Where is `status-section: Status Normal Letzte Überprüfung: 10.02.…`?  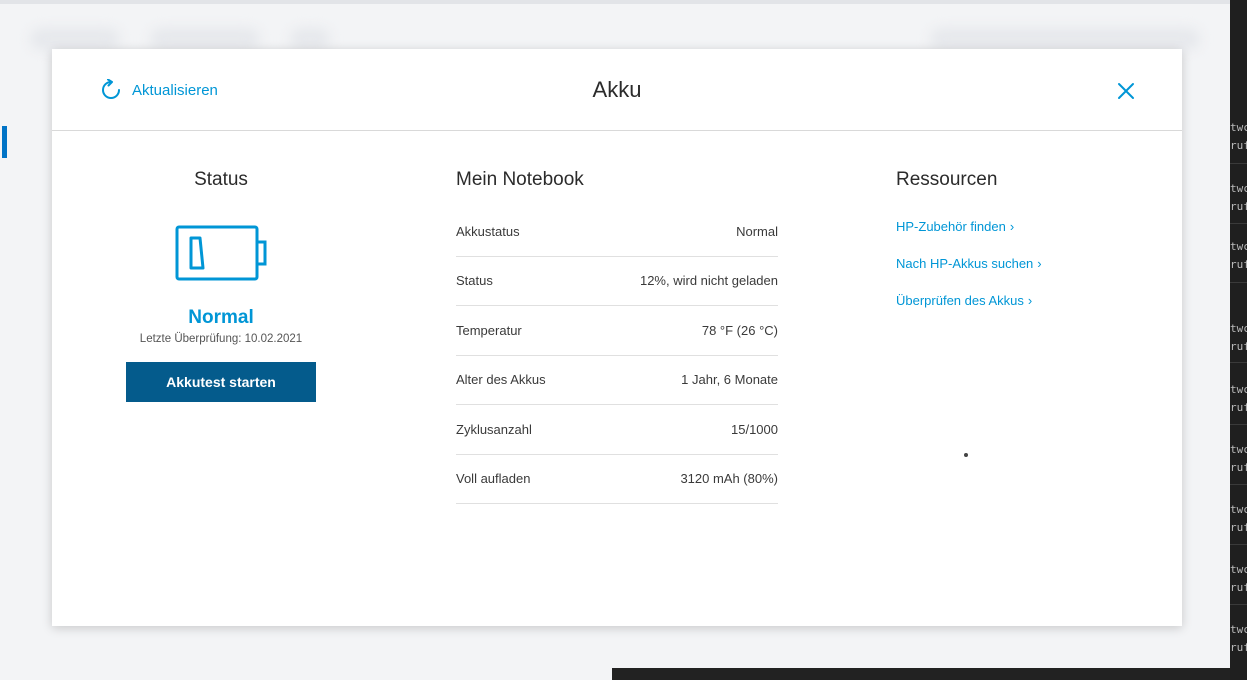
status-section: Status Normal Letzte Überprüfung: 10.02.… is located at coordinates (221, 285).